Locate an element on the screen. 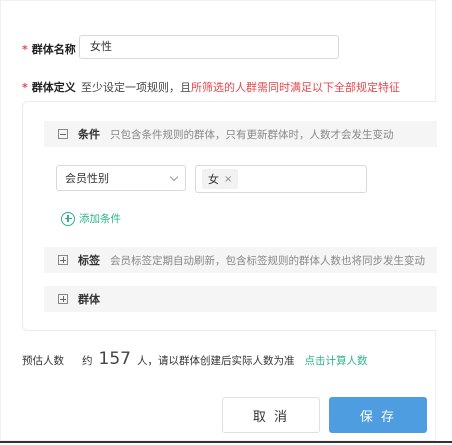 The image size is (452, 445). group-definition-label: * 群体定义 is located at coordinates (49, 87).